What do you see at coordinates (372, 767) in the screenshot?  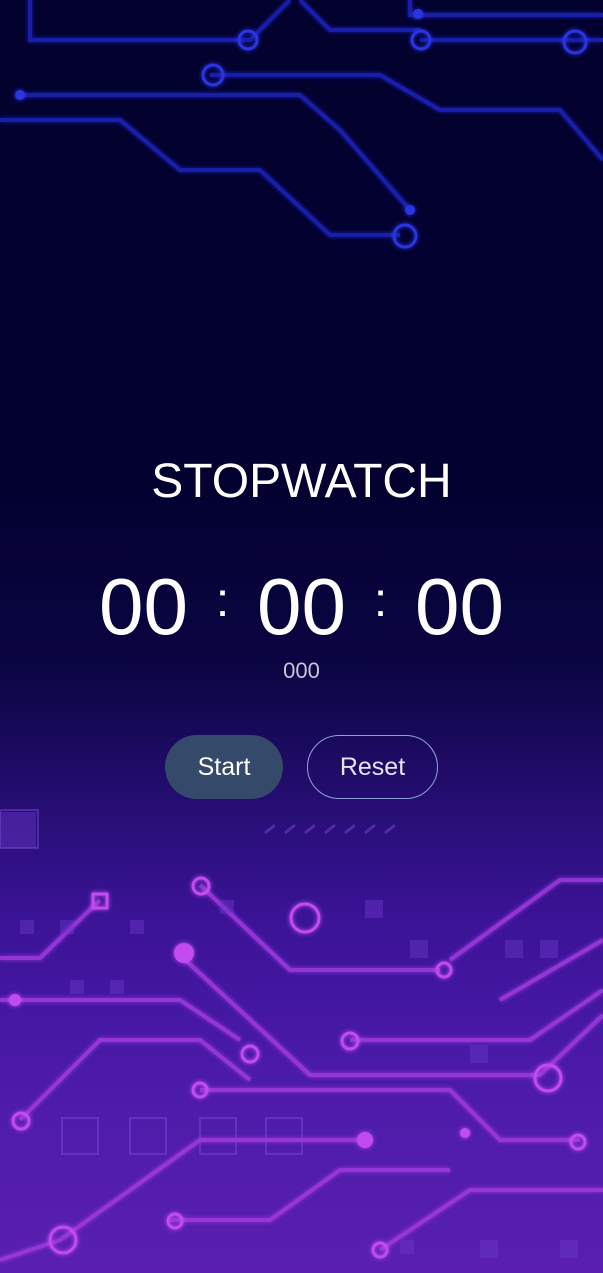 I see `reset-button: Reset` at bounding box center [372, 767].